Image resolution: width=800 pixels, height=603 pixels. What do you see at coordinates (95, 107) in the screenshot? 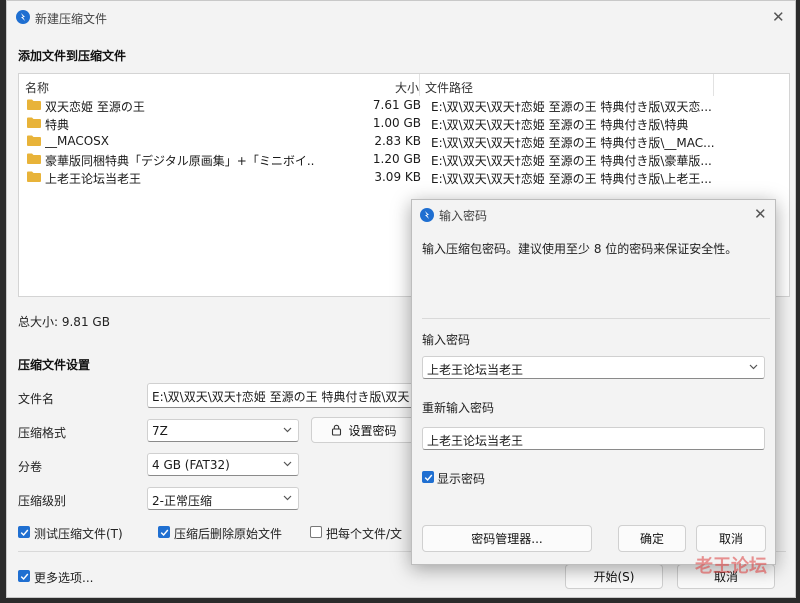
I see `file-name: 双天恋姫 至源の王` at bounding box center [95, 107].